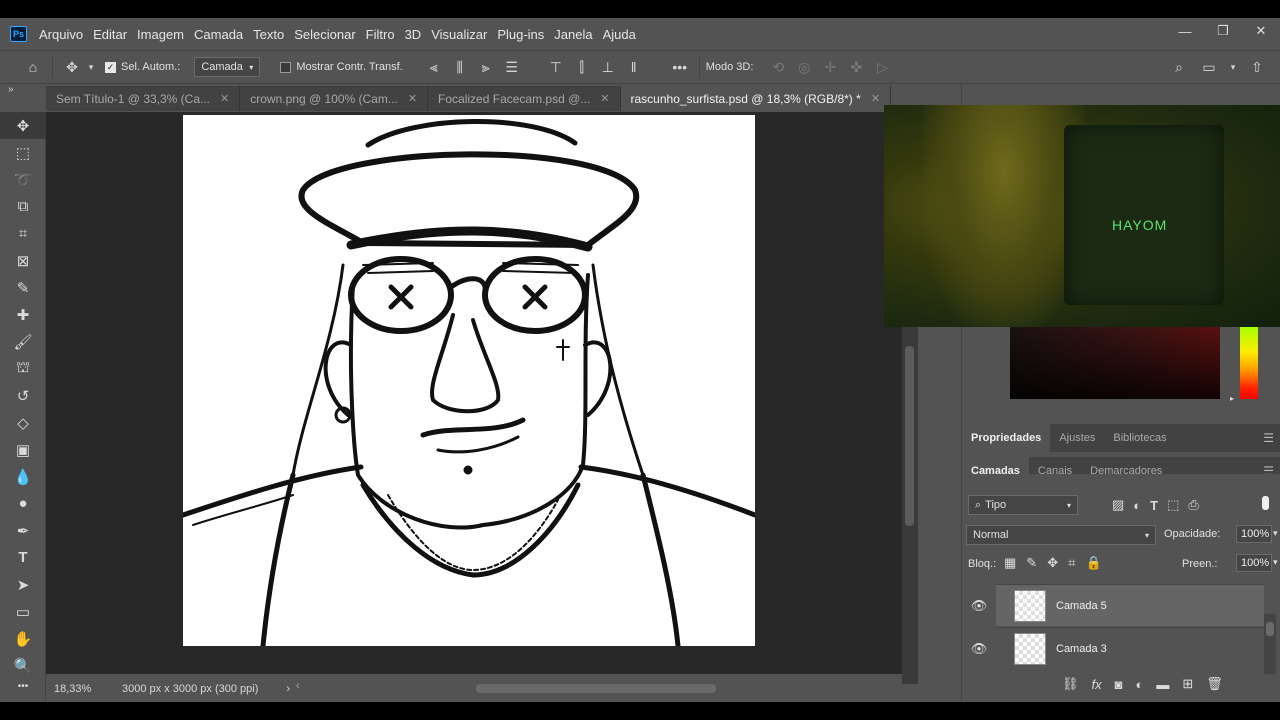  I want to click on more-options-button: •••, so click(680, 67).